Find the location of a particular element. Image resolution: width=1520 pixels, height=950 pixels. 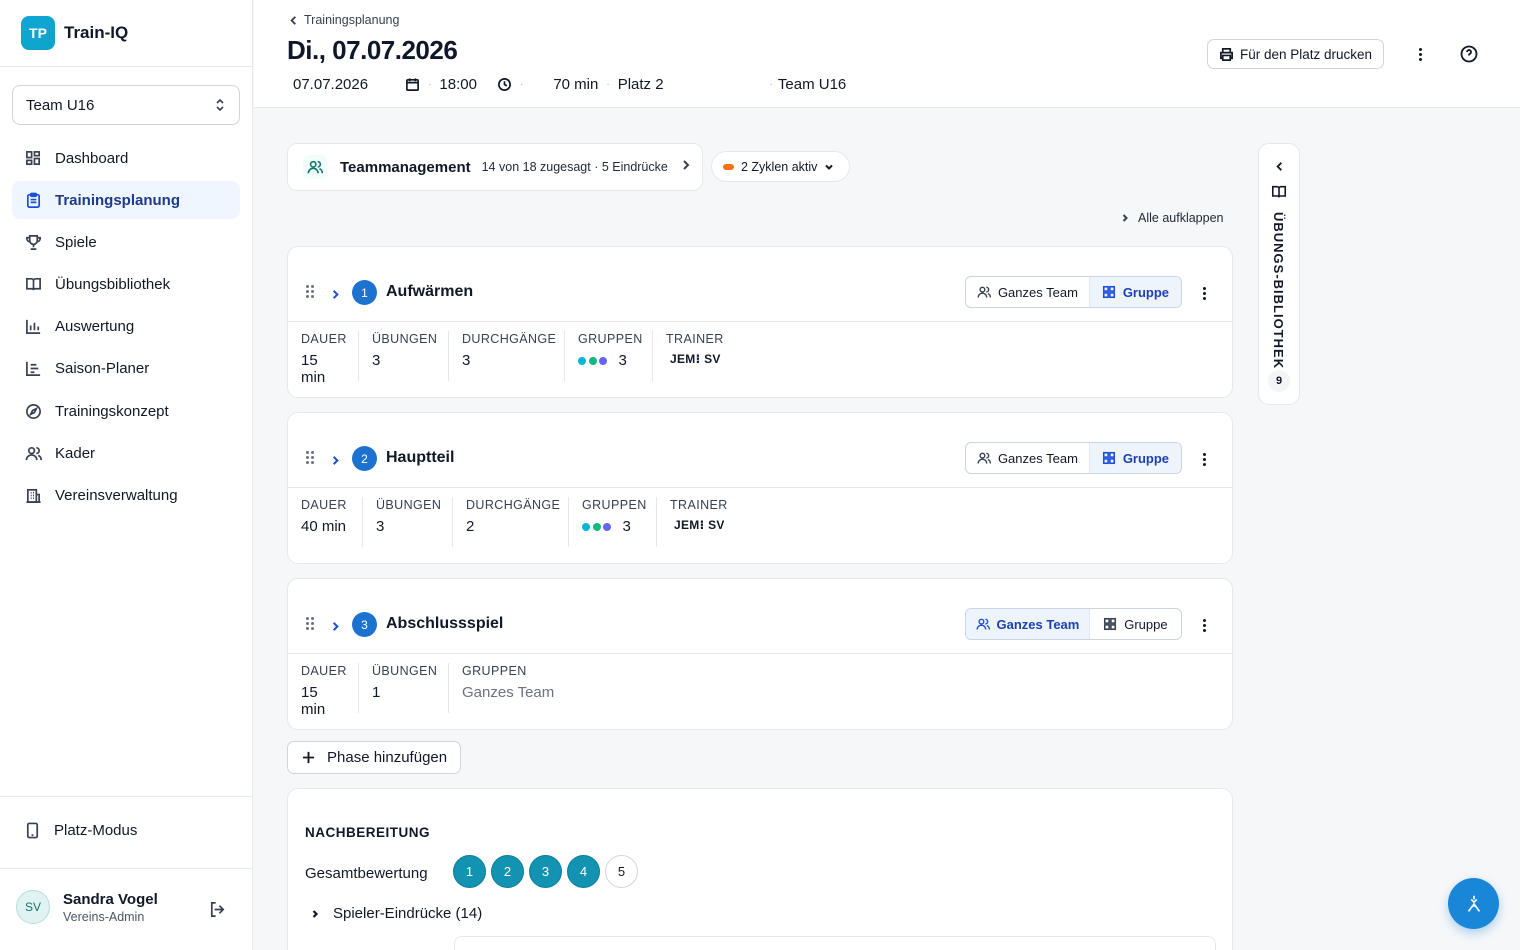

stat-label-groups: GRUPPEN is located at coordinates (494, 671).